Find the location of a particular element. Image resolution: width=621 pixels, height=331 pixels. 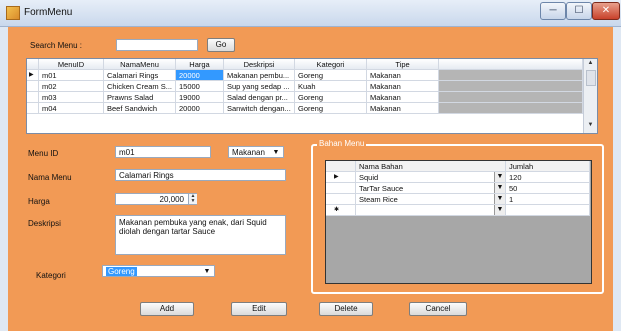

row-header-corner is located at coordinates (33, 64).